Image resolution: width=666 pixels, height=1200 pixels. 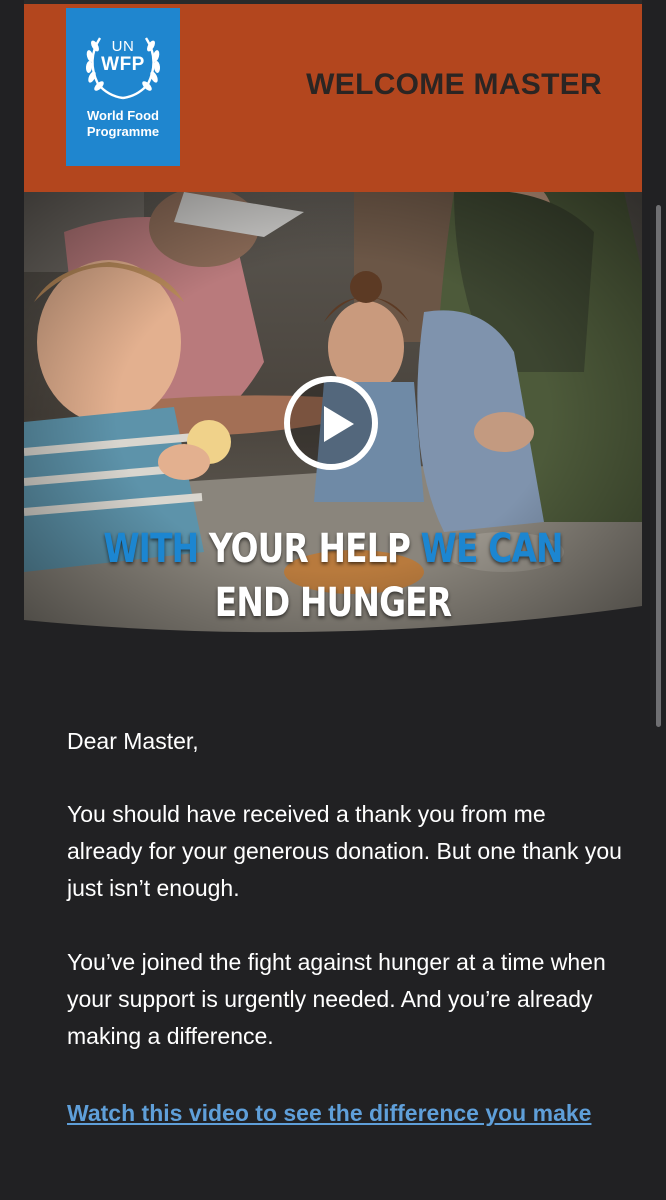 I want to click on logo-name-line1: World Food, so click(x=123, y=115).